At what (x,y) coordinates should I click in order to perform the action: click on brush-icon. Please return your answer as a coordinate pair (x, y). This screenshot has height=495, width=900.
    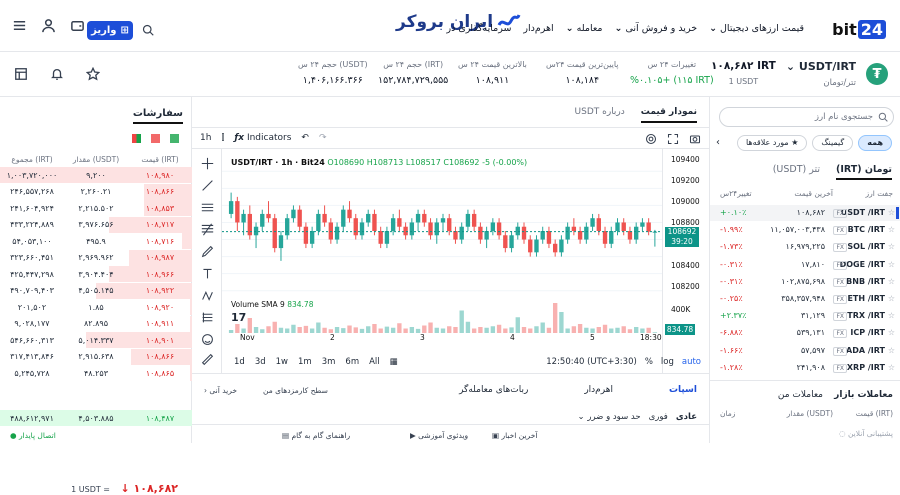
    Looking at the image, I should click on (207, 251).